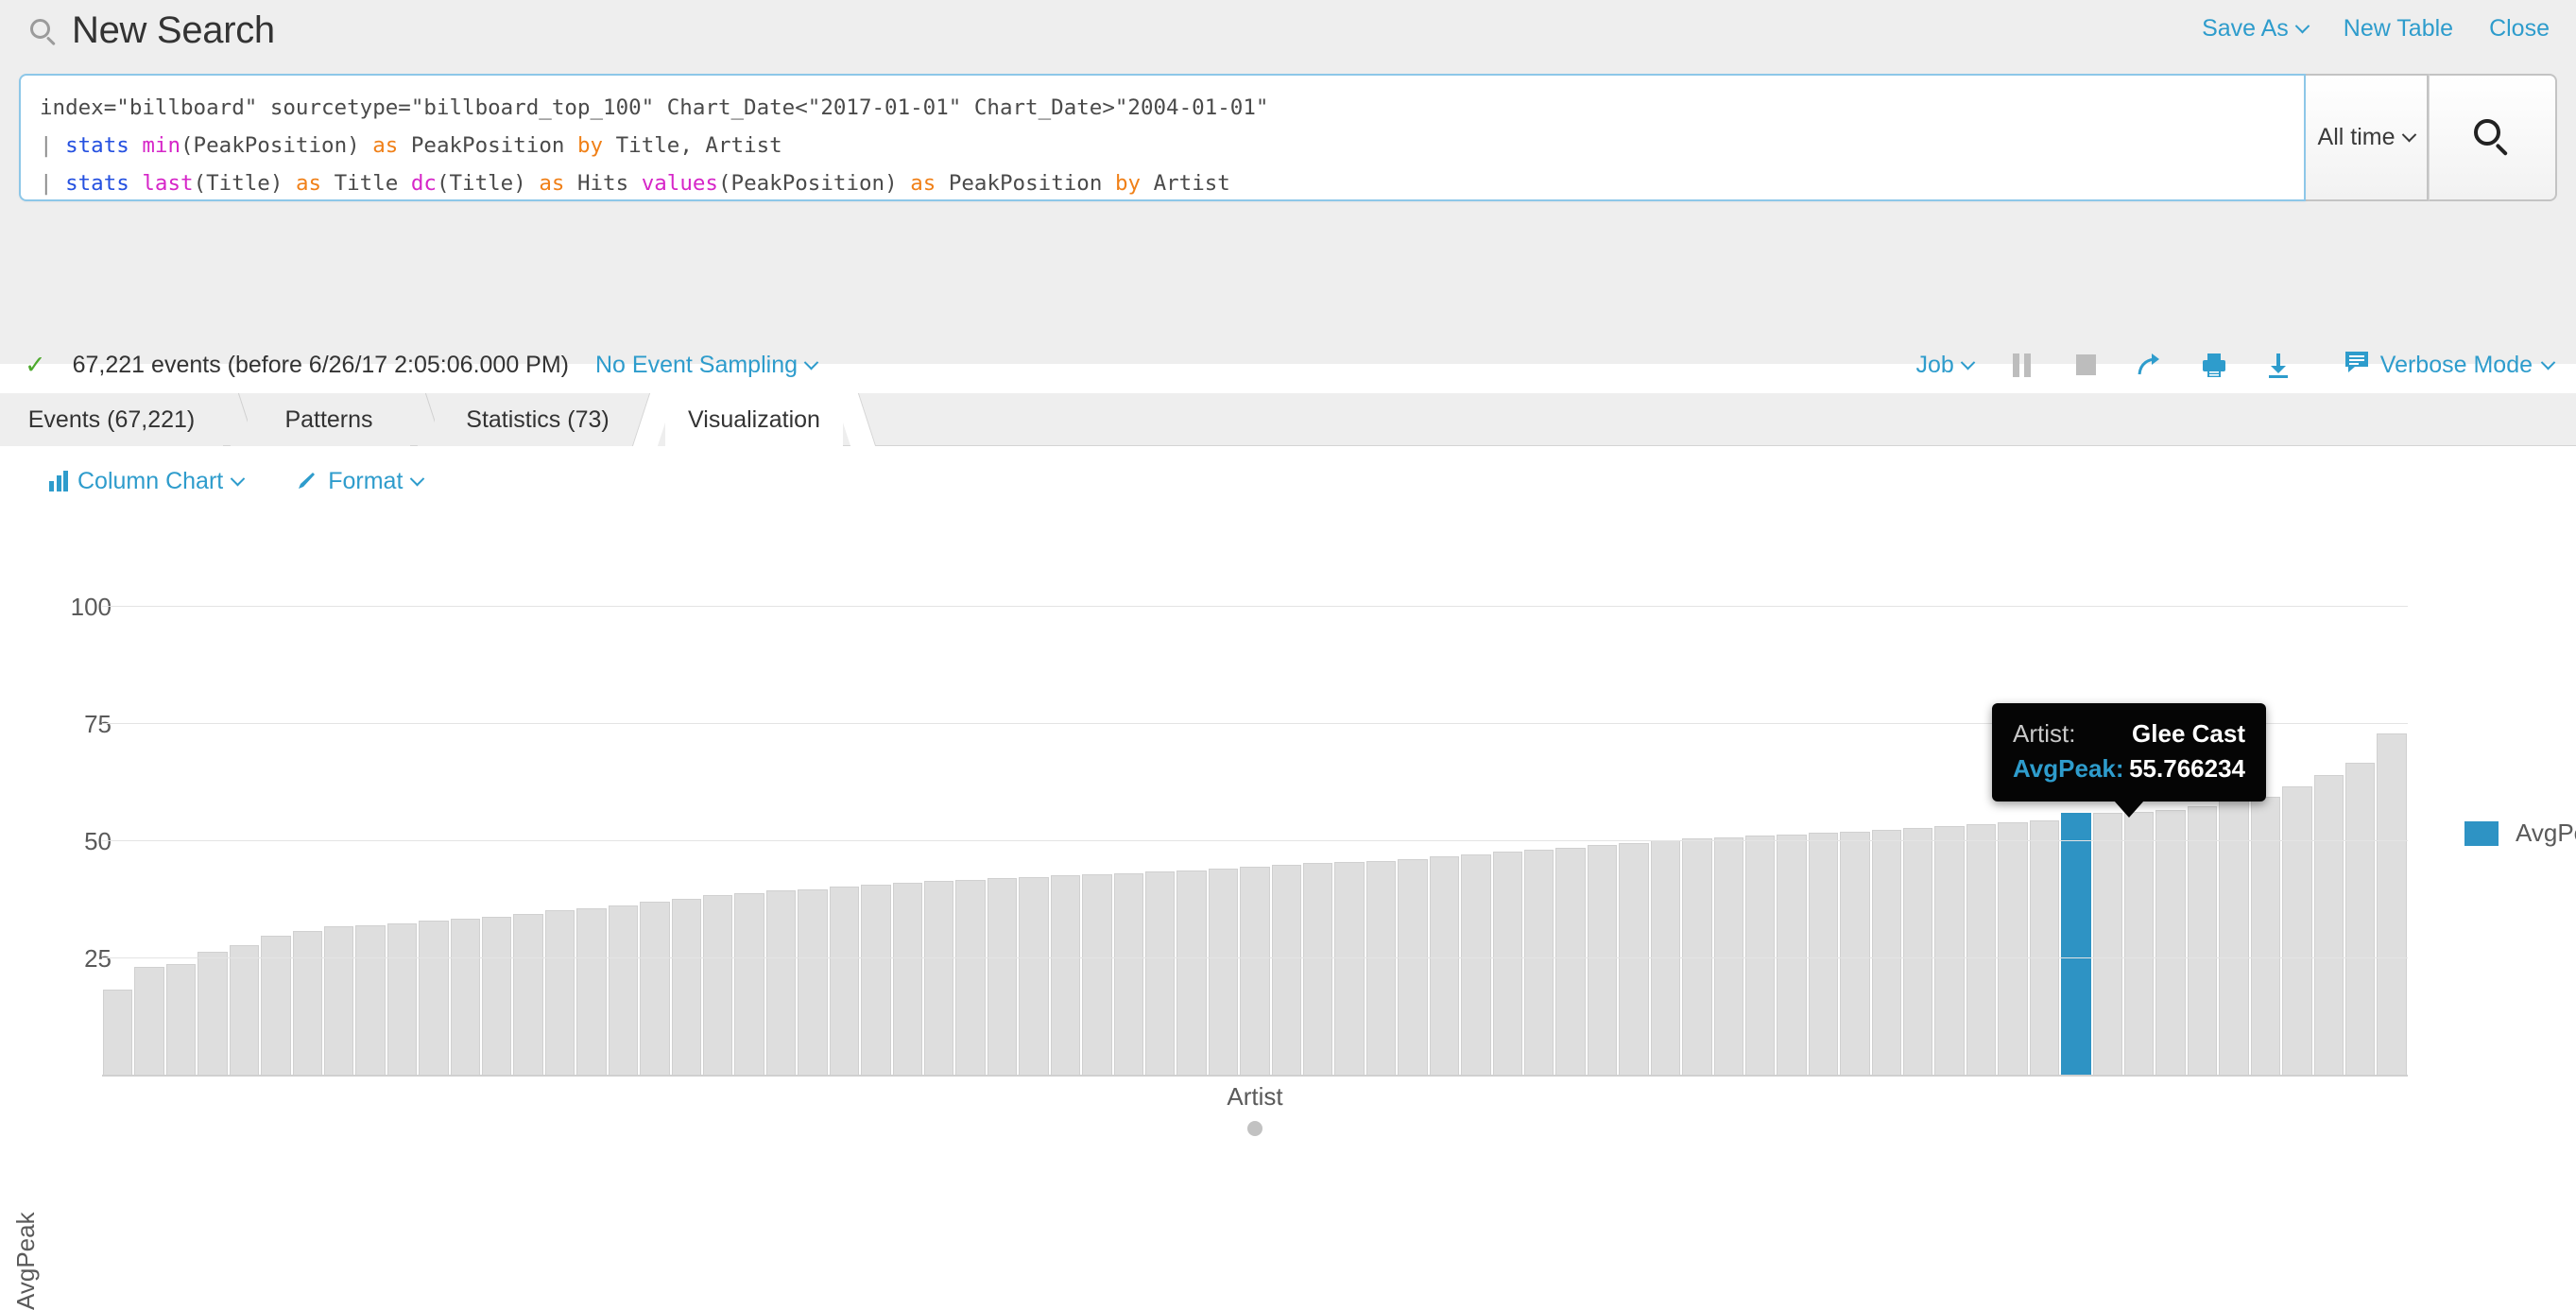 This screenshot has height=1310, width=2576. What do you see at coordinates (2188, 733) in the screenshot?
I see `tooltip-value: Glee Cast` at bounding box center [2188, 733].